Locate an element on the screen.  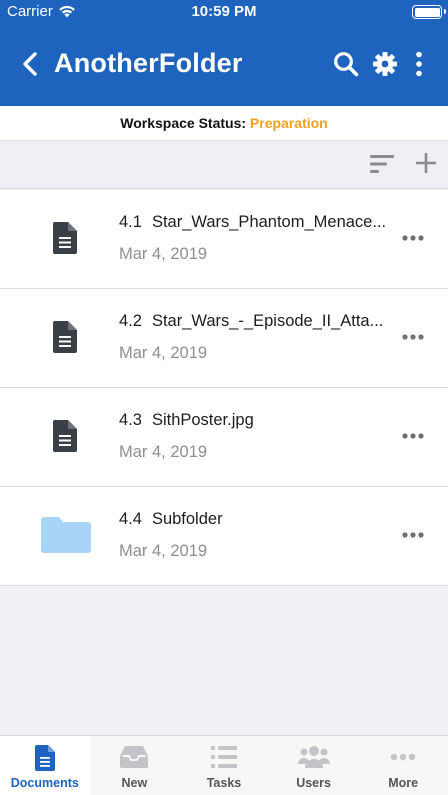
search-icon is located at coordinates (346, 64).